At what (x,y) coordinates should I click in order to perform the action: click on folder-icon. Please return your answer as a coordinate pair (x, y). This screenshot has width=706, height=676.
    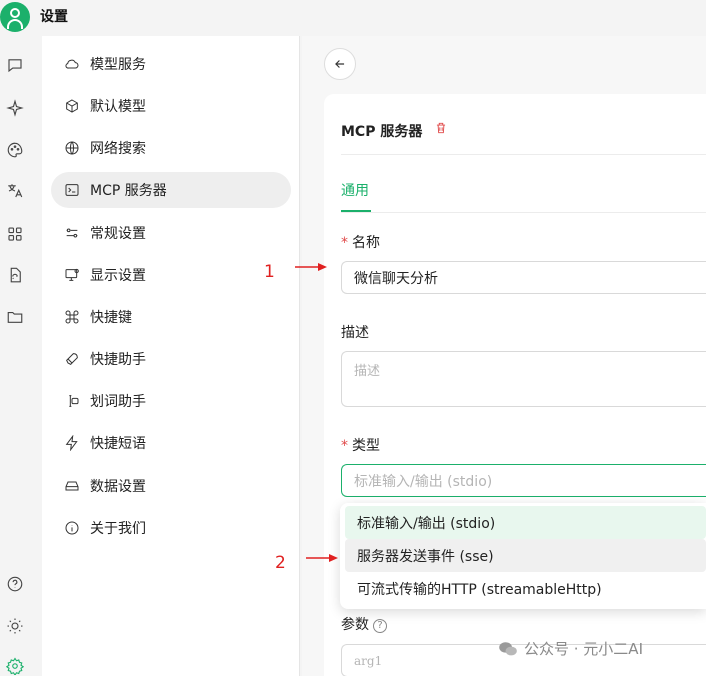
    Looking at the image, I should click on (15, 317).